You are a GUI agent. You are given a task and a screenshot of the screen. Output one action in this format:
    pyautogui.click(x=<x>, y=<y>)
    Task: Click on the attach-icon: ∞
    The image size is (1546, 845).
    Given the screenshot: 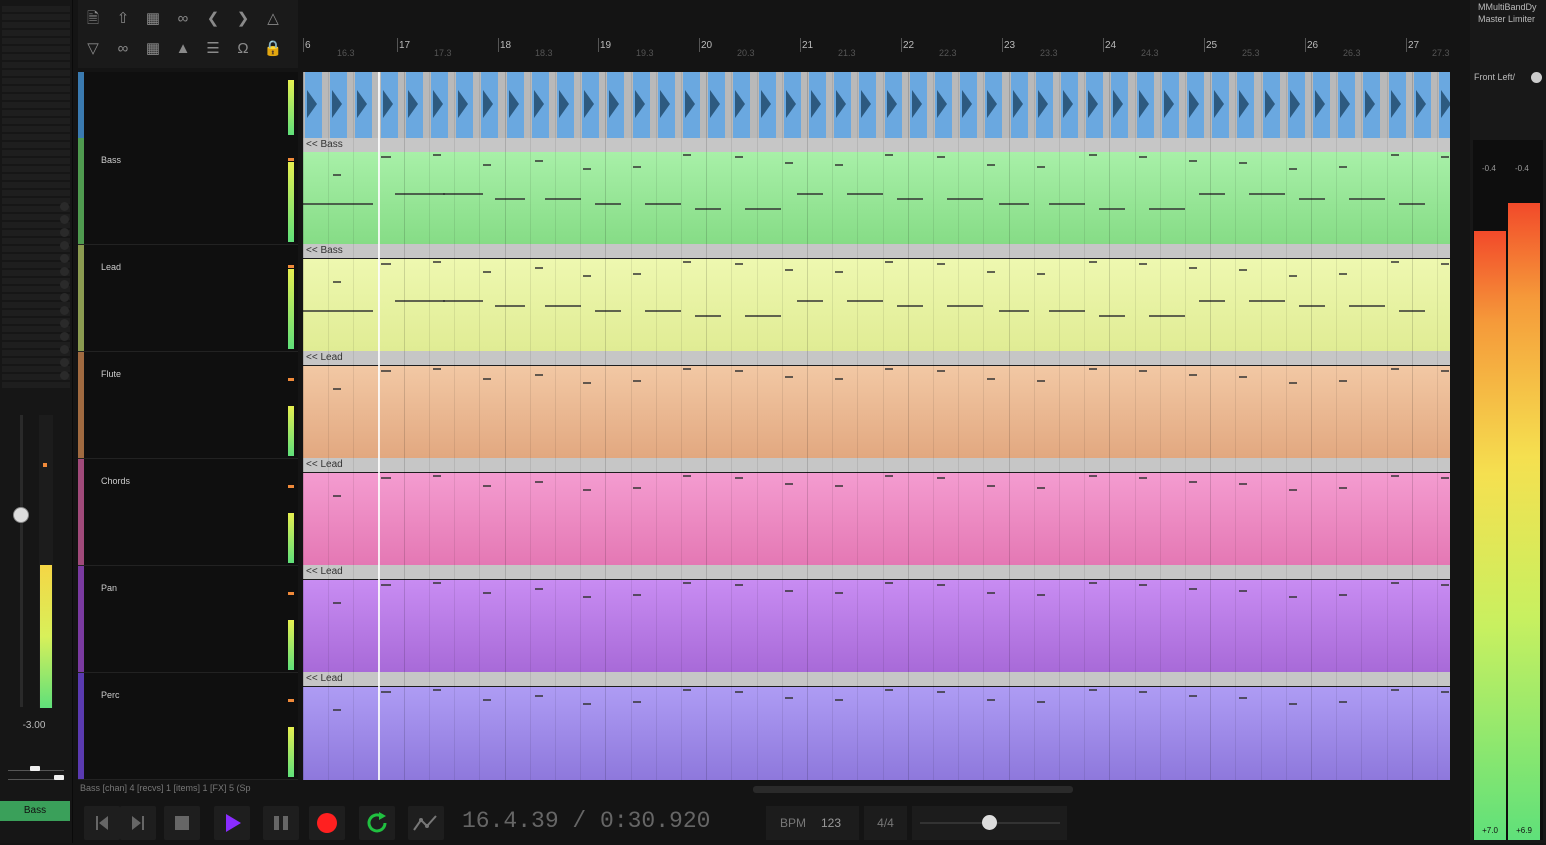 What is the action you would take?
    pyautogui.click(x=183, y=19)
    